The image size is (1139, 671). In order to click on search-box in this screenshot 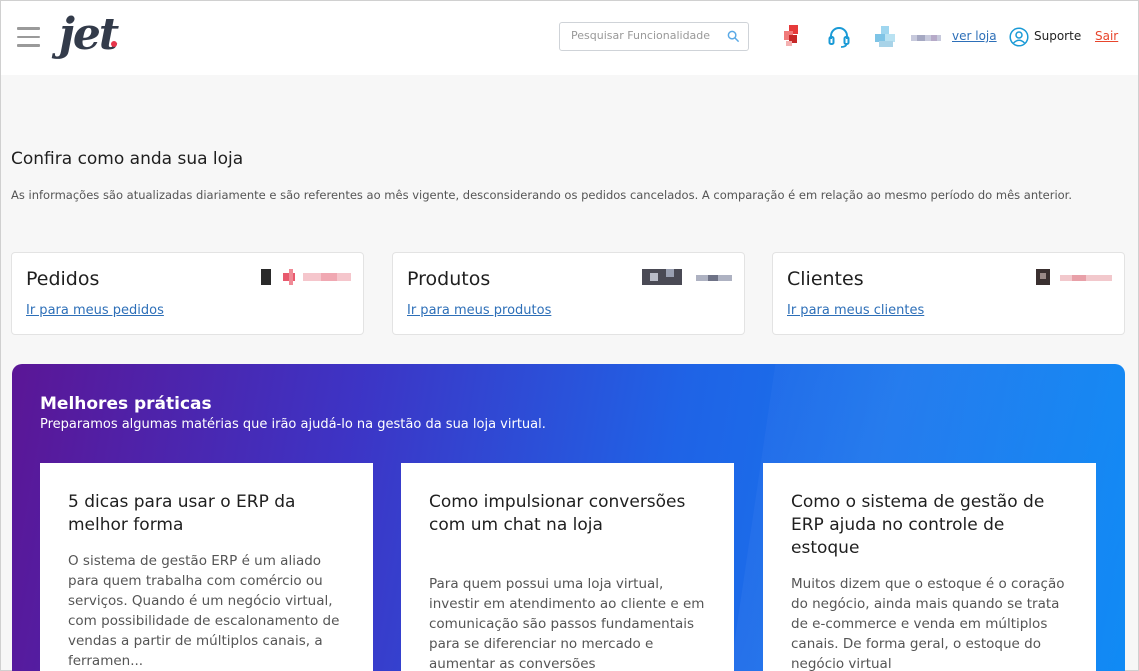, I will do `click(654, 36)`.